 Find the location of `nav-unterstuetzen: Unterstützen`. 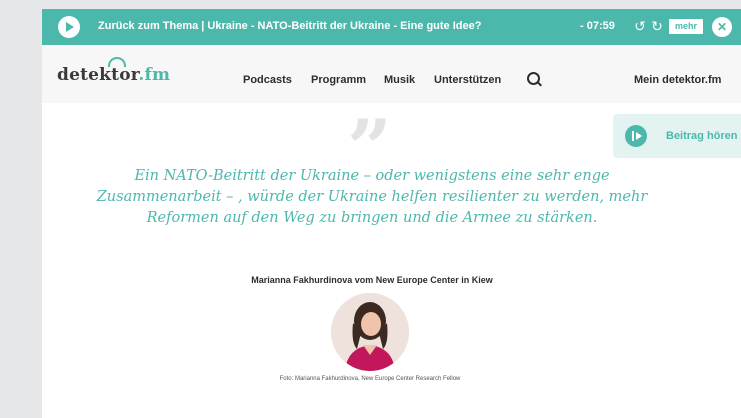

nav-unterstuetzen: Unterstützen is located at coordinates (467, 80).